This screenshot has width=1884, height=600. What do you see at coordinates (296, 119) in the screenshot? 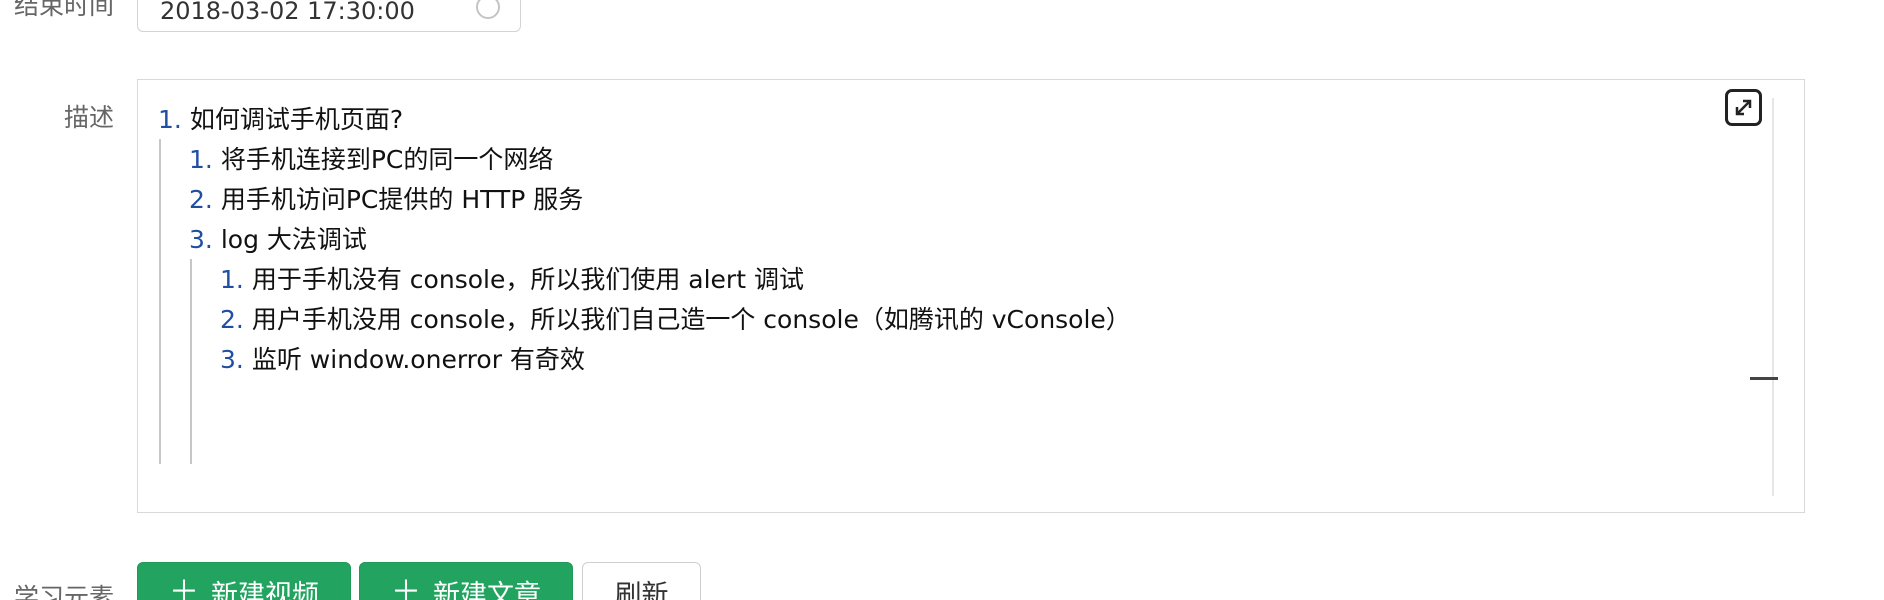
I see `list-text: 如何调试手机页面?` at bounding box center [296, 119].